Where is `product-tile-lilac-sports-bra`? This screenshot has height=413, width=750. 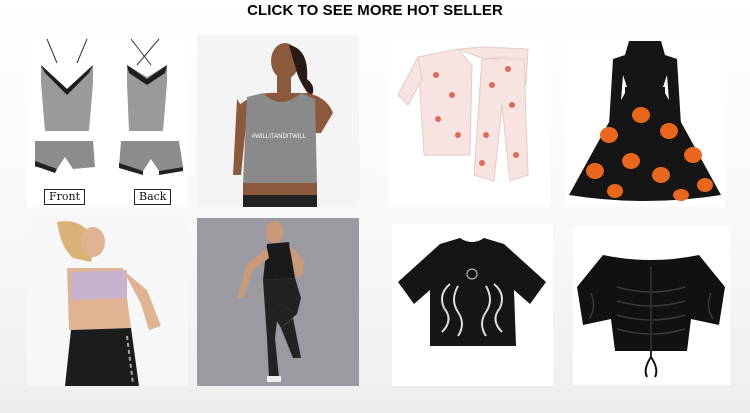
product-tile-lilac-sports-bra is located at coordinates (107, 302).